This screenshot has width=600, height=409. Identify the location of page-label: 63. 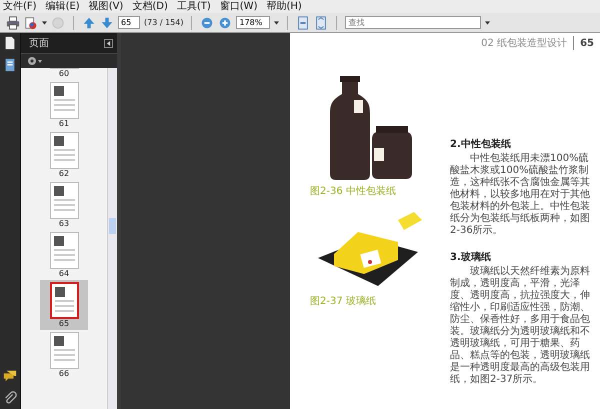
(64, 224).